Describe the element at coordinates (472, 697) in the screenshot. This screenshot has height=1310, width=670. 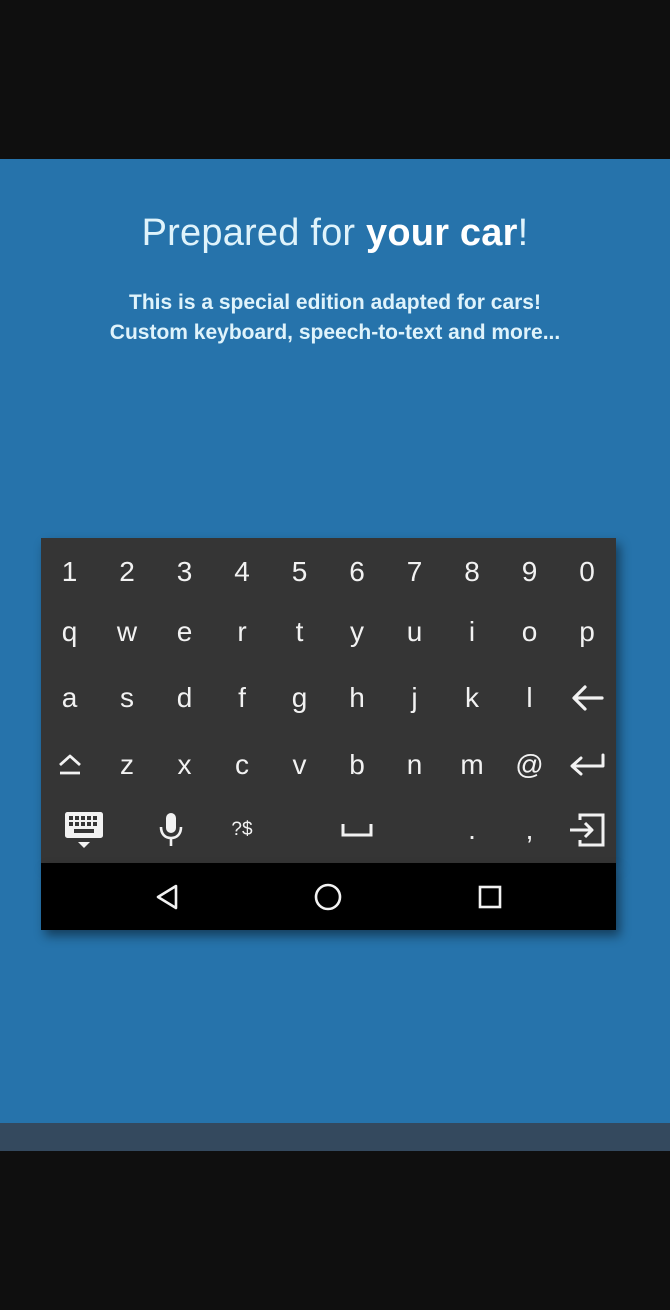
I see `key-k: k` at that location.